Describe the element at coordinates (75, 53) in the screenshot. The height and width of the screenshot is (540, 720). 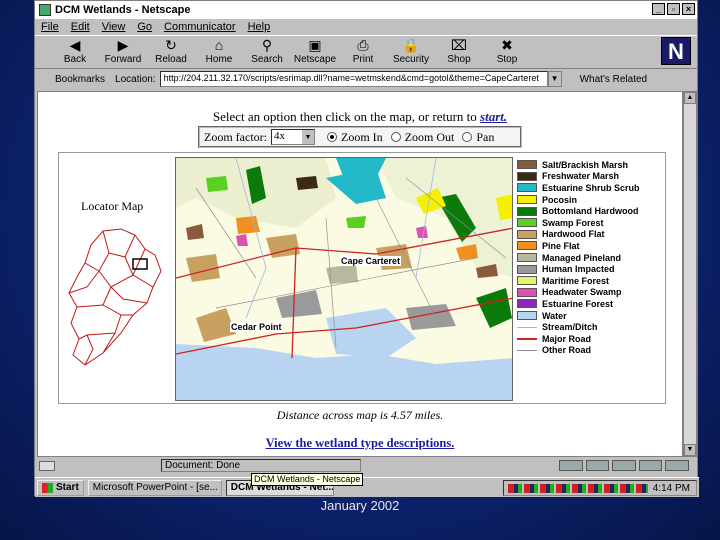
I see `back-button: ◀ Back` at that location.